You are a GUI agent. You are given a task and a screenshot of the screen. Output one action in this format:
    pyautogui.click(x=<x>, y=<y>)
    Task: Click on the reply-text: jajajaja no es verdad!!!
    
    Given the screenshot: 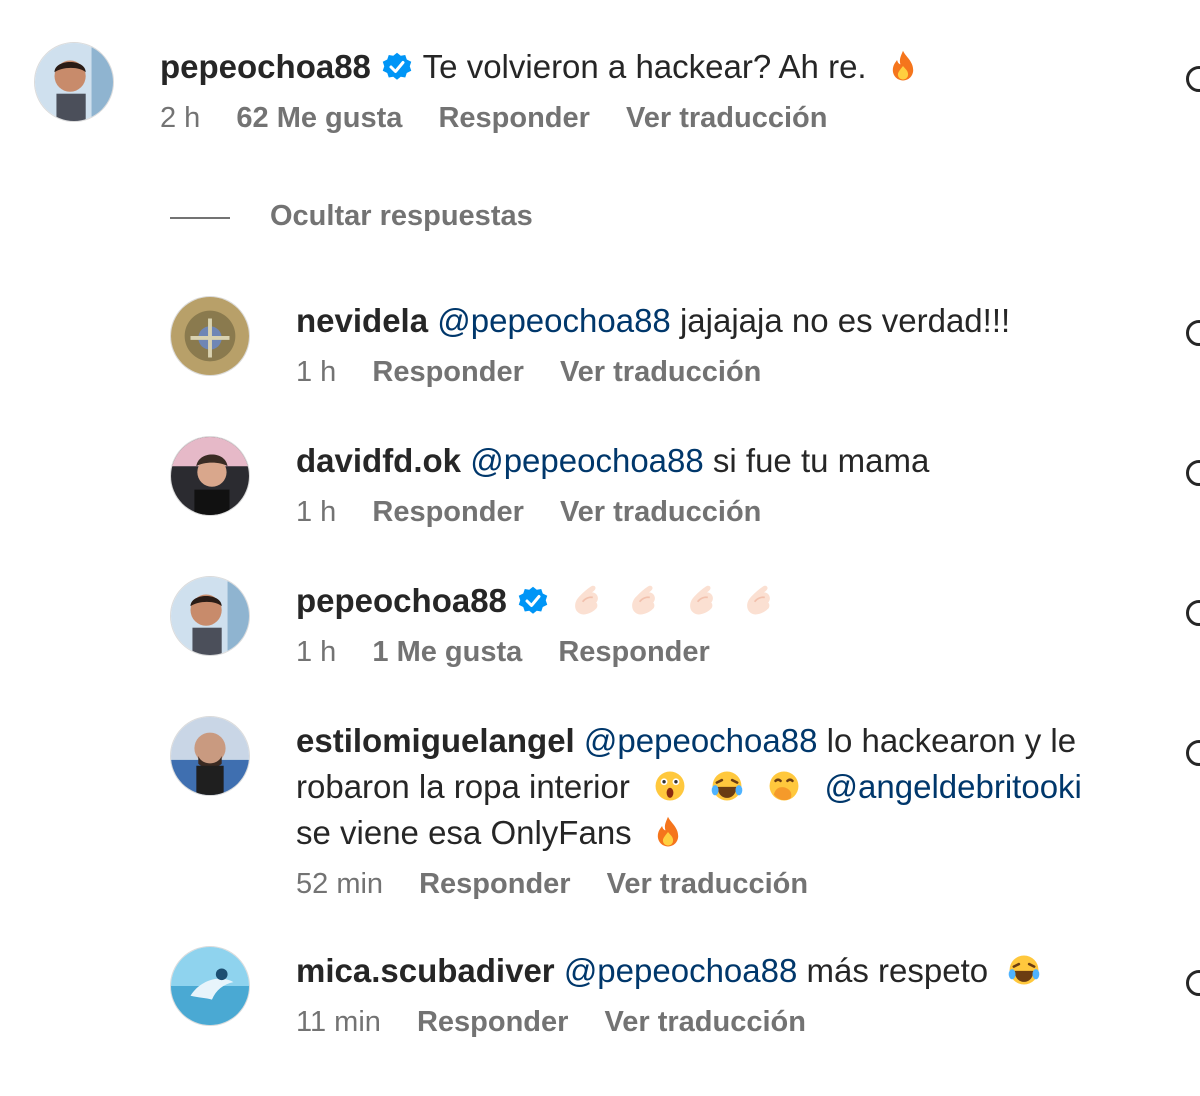 What is the action you would take?
    pyautogui.click(x=845, y=320)
    